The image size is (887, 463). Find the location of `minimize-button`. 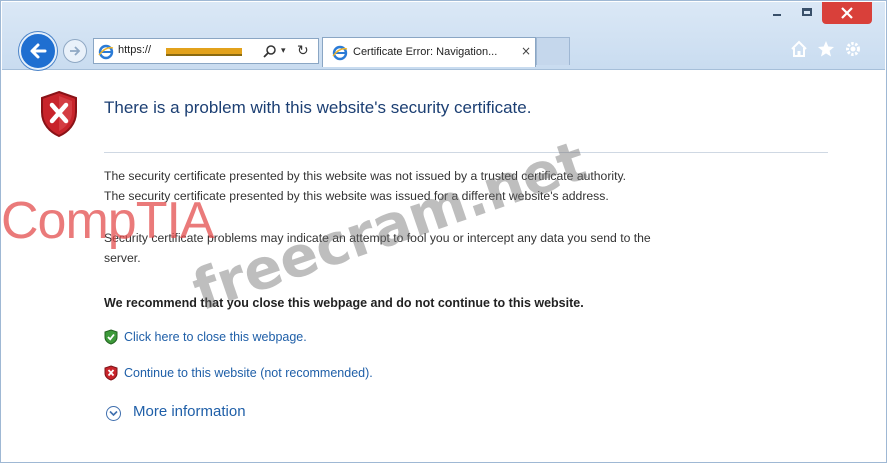

minimize-button is located at coordinates (777, 13).